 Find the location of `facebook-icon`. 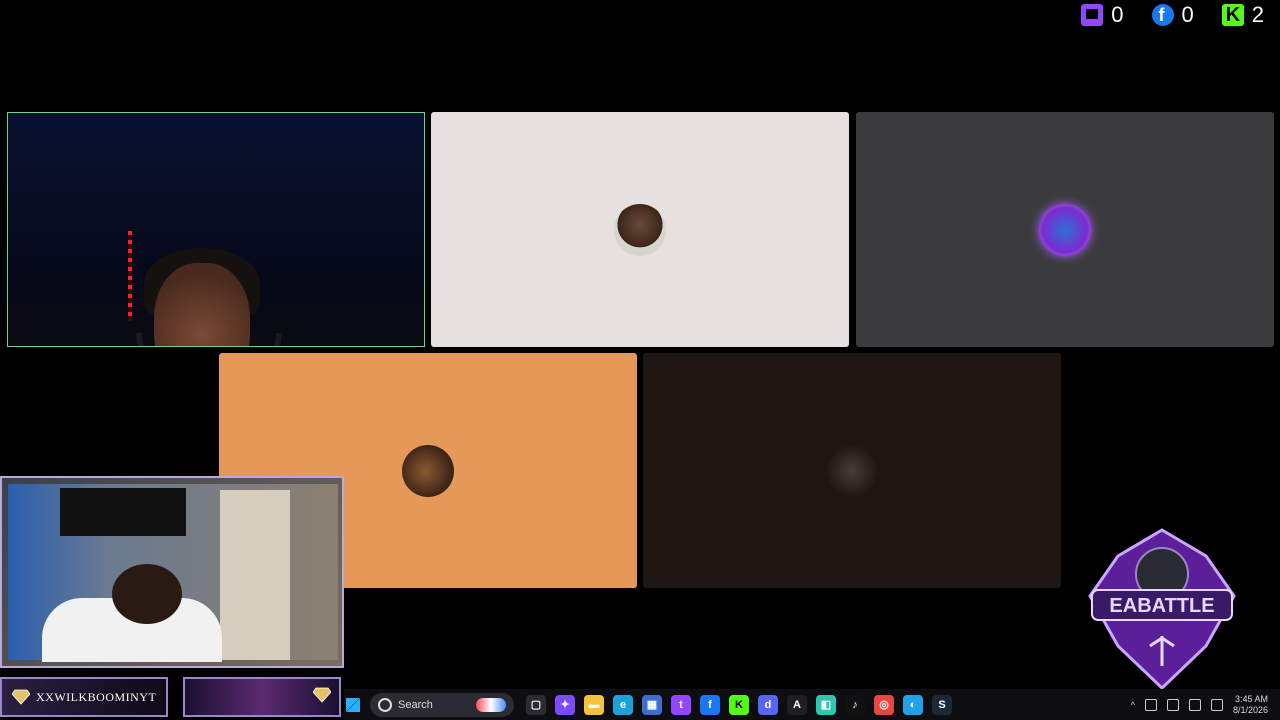

facebook-icon is located at coordinates (1162, 15).